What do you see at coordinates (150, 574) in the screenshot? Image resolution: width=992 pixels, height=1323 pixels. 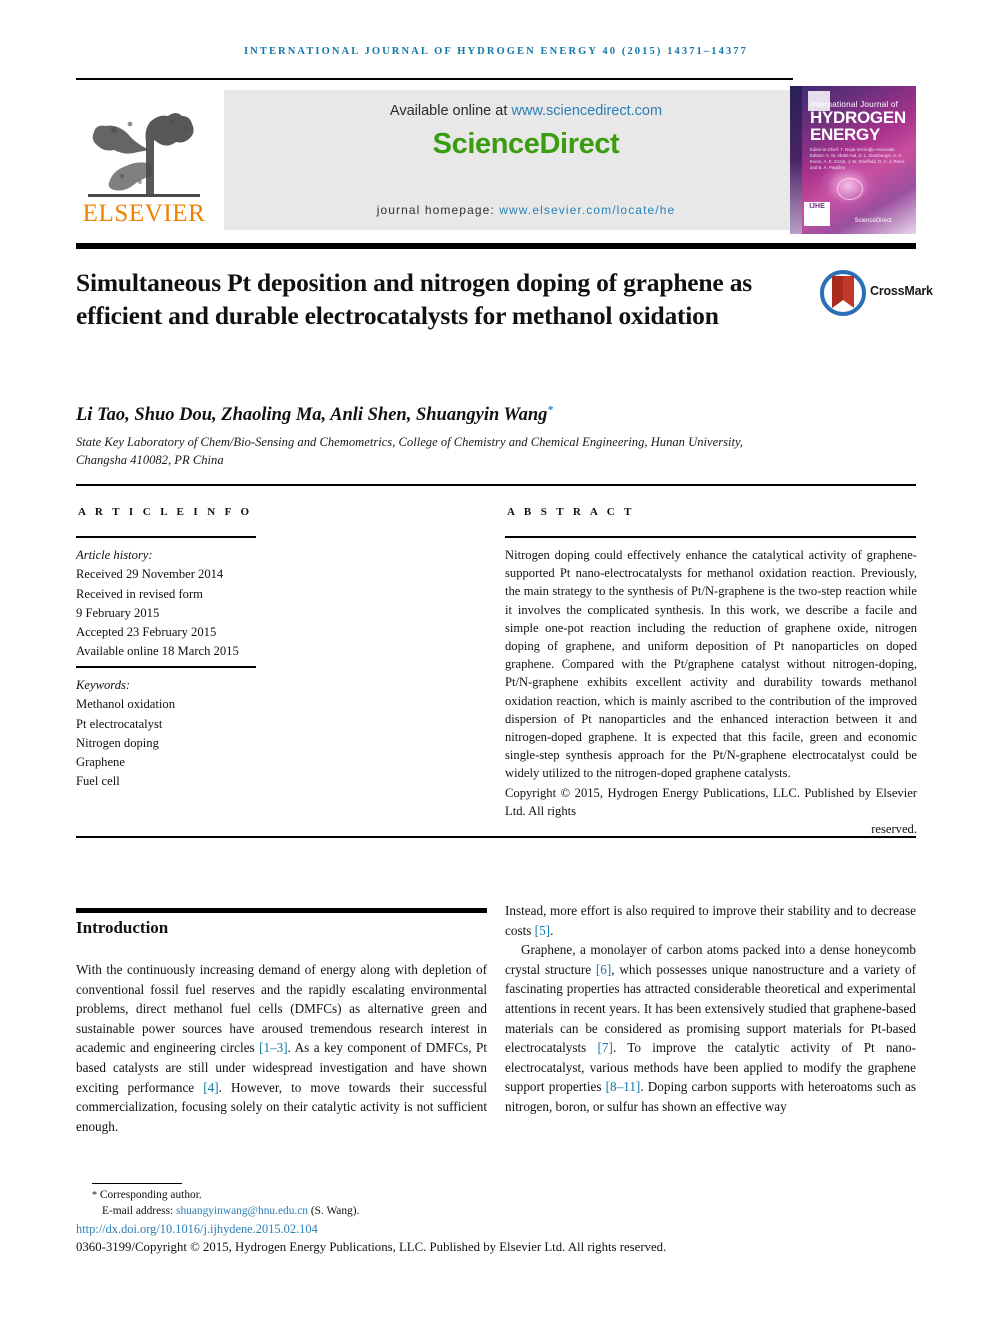 I see `history-item: Received 29 November 2014` at bounding box center [150, 574].